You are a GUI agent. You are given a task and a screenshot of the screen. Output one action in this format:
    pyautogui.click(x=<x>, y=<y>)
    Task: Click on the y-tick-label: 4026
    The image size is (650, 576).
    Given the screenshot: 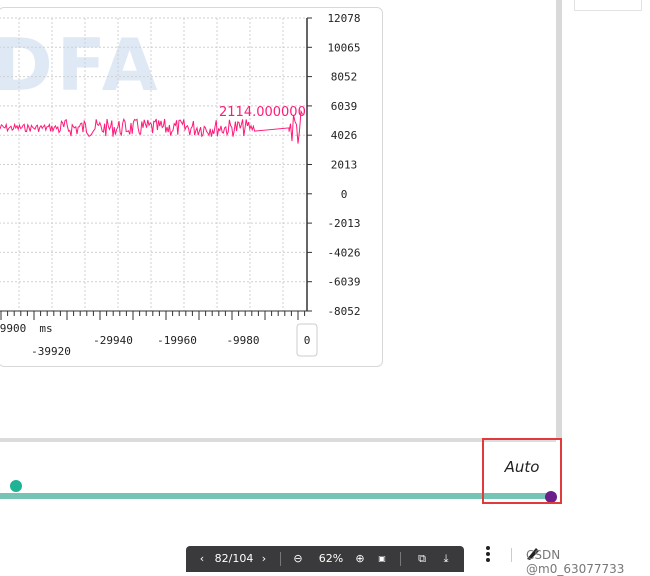 What is the action you would take?
    pyautogui.click(x=344, y=135)
    